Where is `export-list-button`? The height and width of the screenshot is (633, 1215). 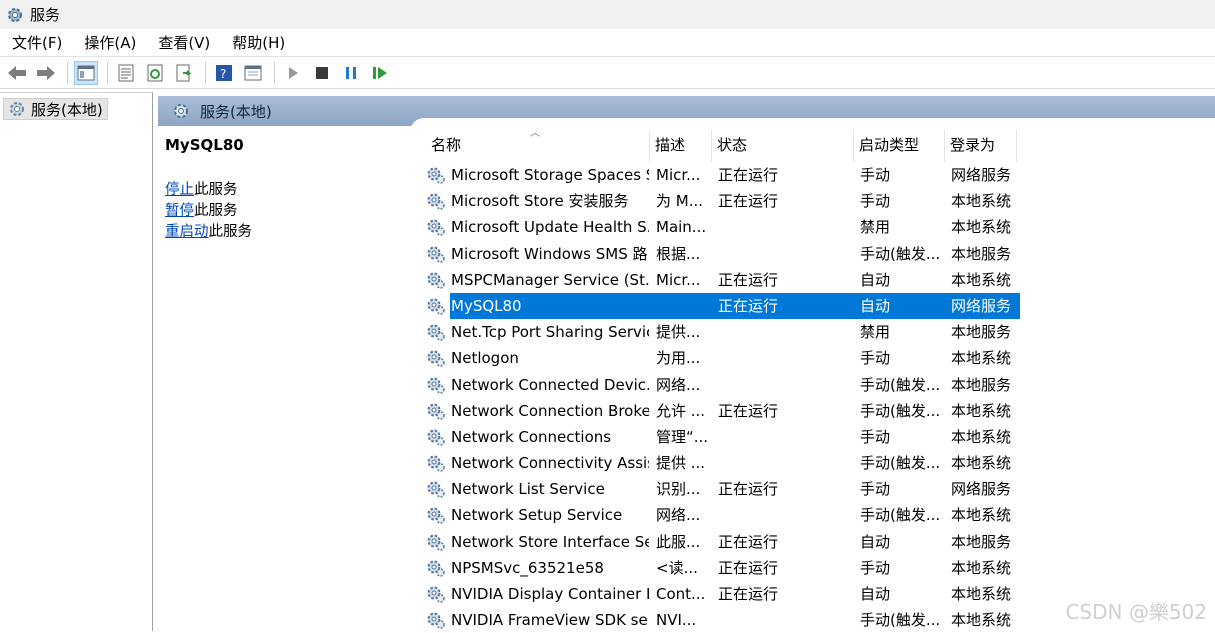
export-list-button is located at coordinates (184, 73).